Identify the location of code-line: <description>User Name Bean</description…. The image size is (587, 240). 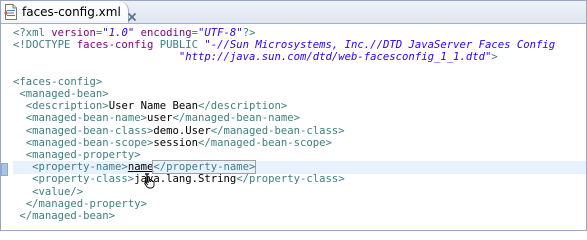
(299, 106).